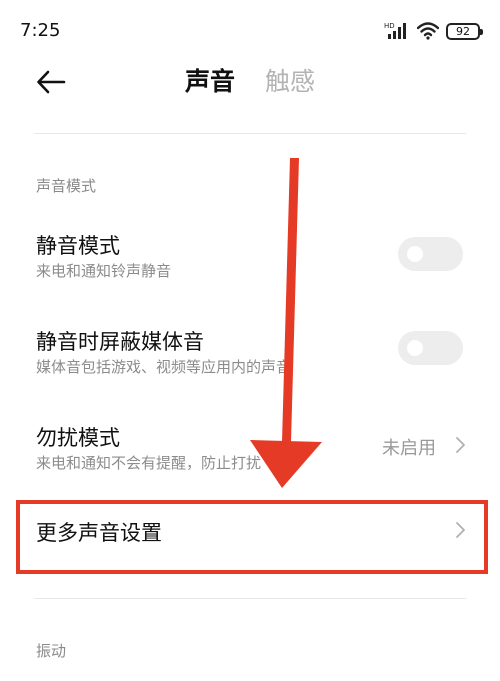 The height and width of the screenshot is (681, 500). I want to click on status-icons: HD 92, so click(433, 31).